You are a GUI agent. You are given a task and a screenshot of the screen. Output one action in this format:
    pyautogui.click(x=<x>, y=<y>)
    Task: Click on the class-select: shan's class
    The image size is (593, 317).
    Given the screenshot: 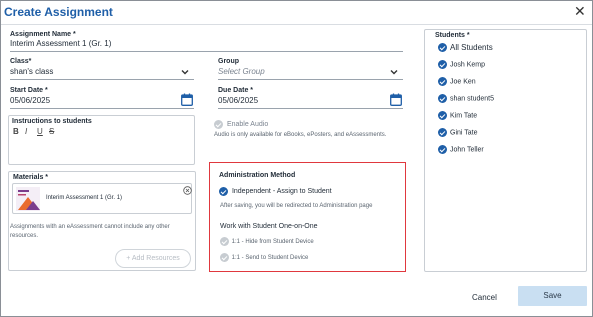 What is the action you would take?
    pyautogui.click(x=102, y=73)
    